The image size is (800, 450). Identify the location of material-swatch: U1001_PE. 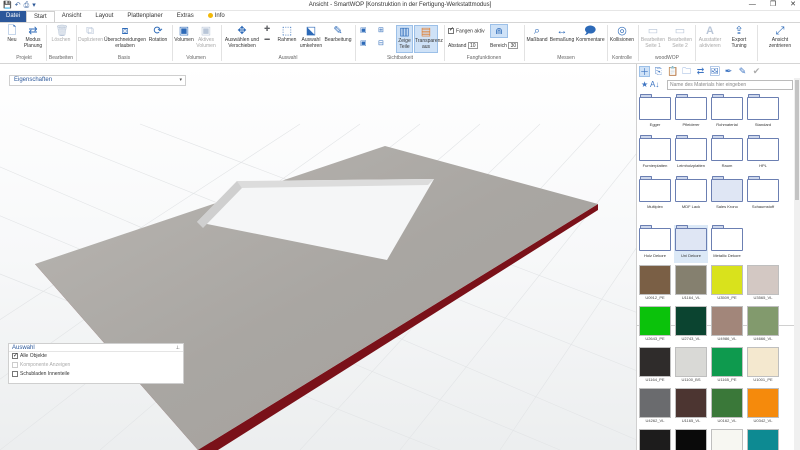
(763, 366).